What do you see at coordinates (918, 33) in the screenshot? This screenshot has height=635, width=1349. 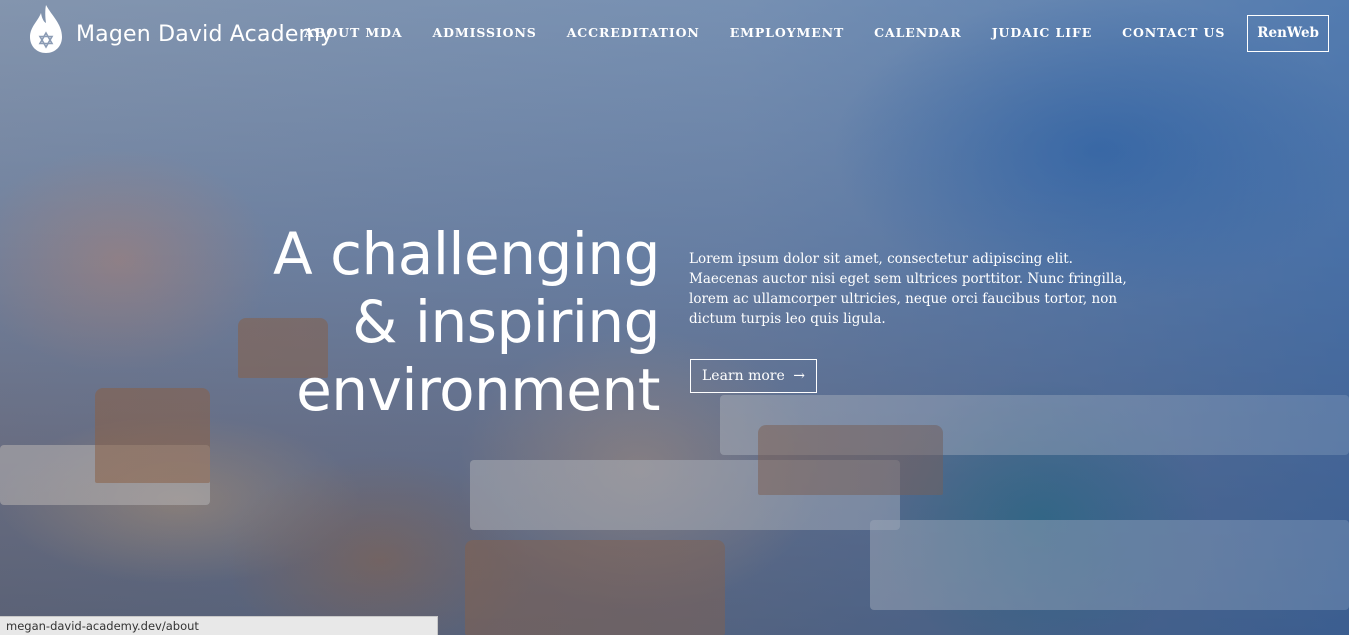 I see `nav-item-calendar: CALENDAR` at bounding box center [918, 33].